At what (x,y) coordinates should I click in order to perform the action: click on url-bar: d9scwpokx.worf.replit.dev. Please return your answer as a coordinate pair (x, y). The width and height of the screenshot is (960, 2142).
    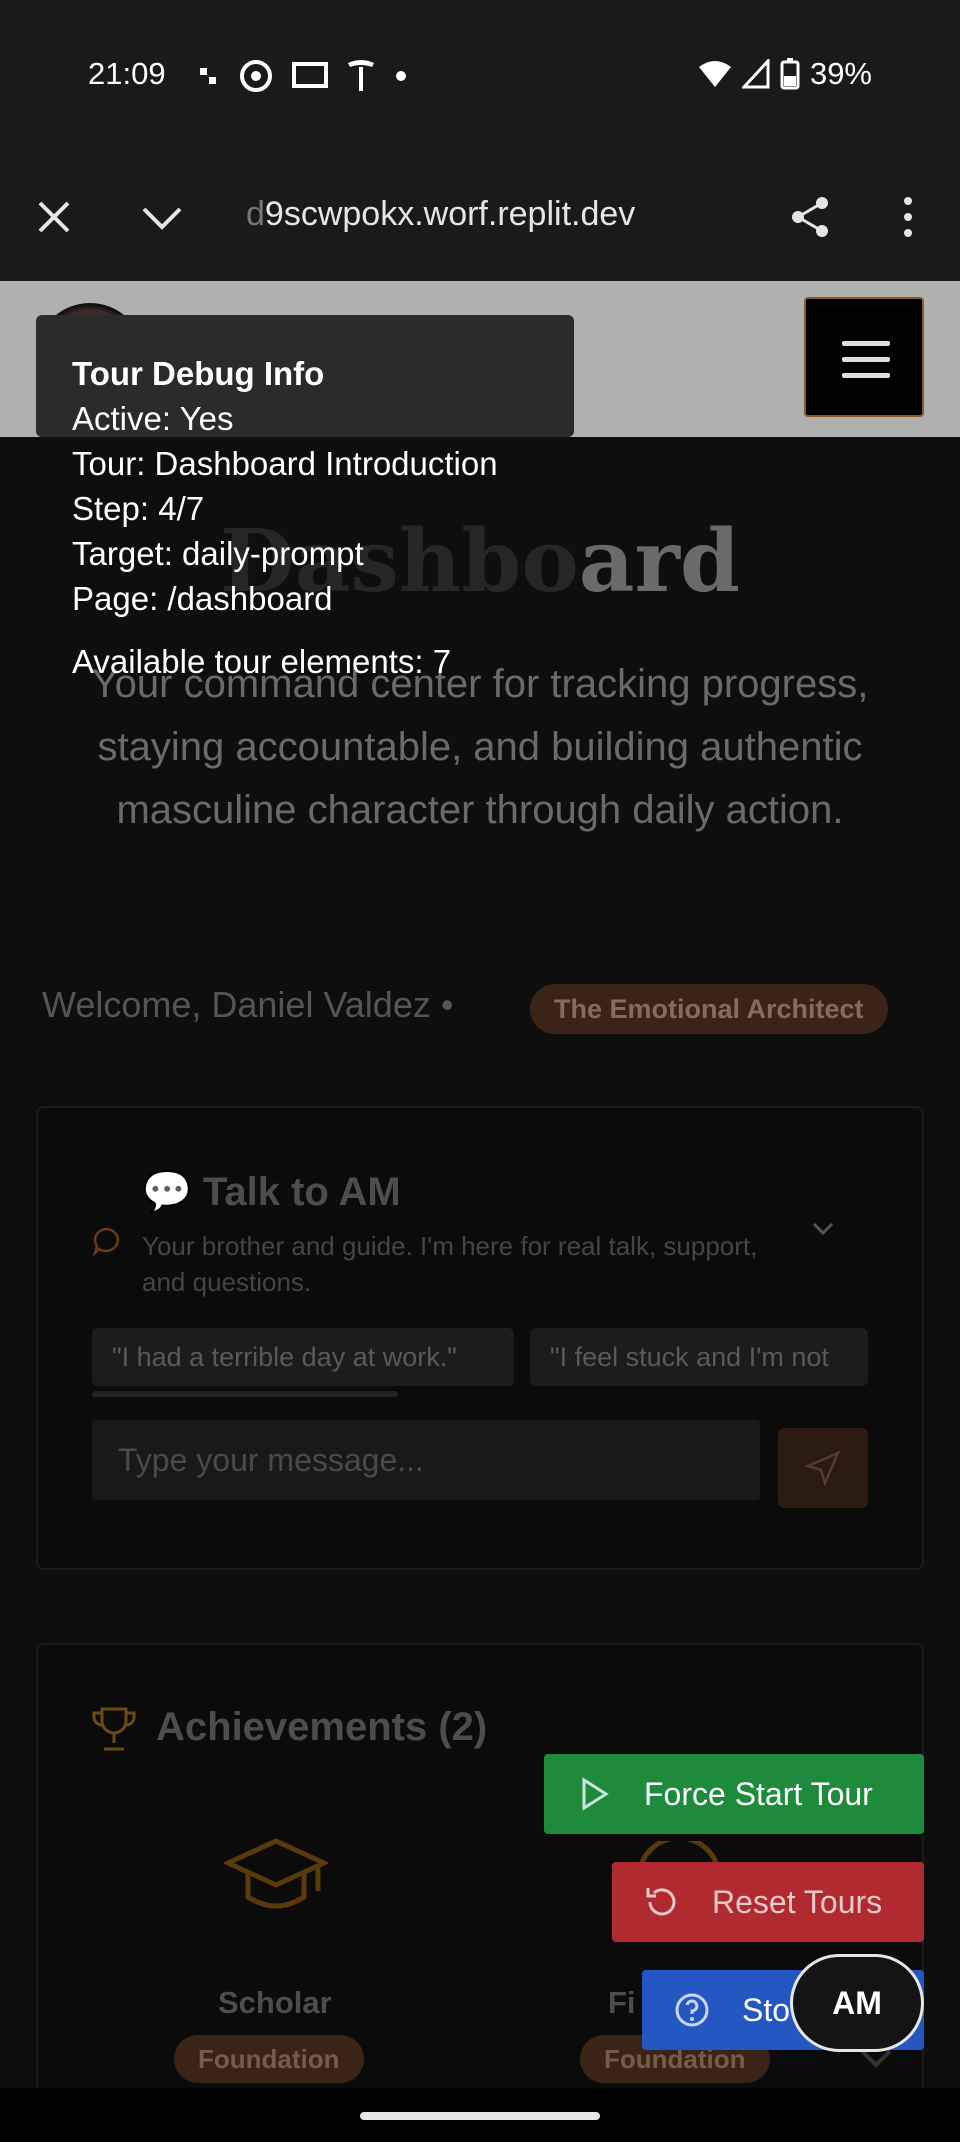
    Looking at the image, I should click on (440, 214).